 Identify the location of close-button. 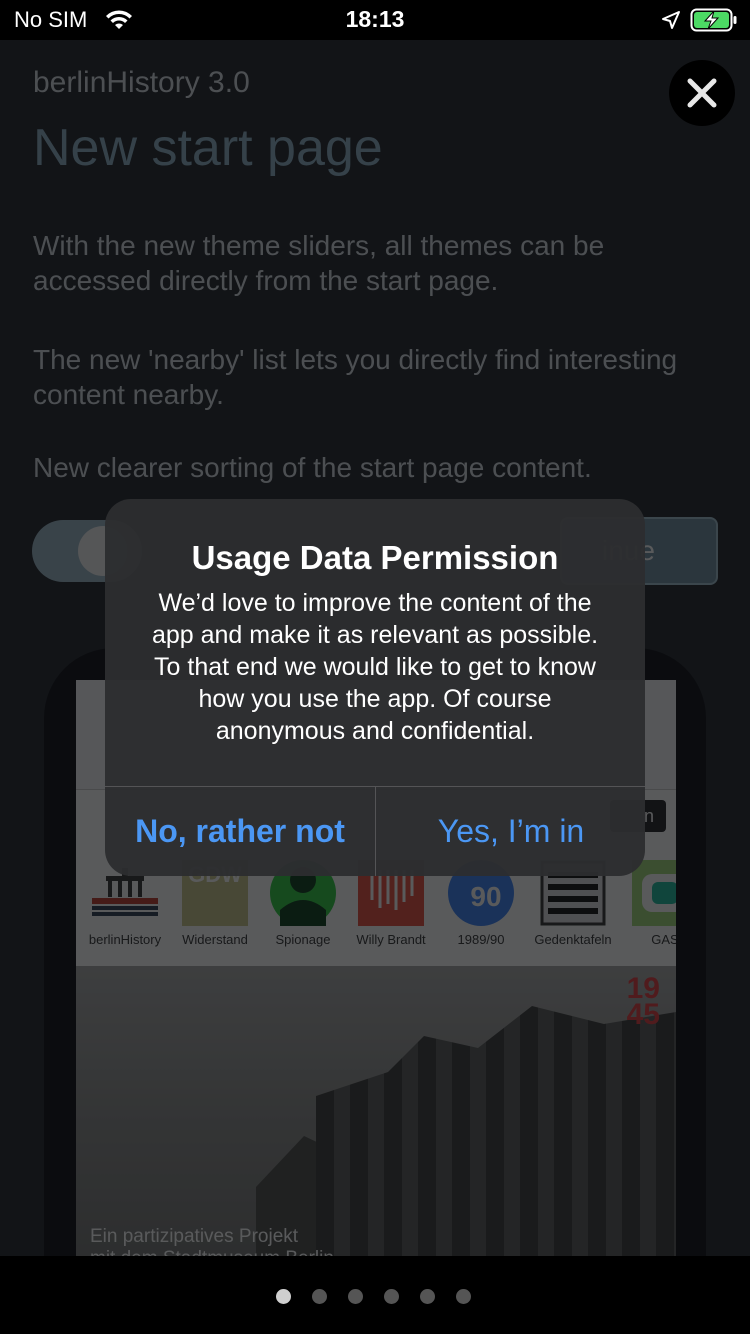
(702, 93).